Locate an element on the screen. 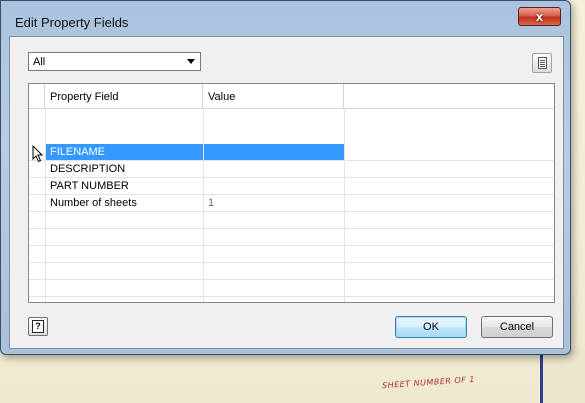 Image resolution: width=585 pixels, height=403 pixels. column-header-property-field: Property Field is located at coordinates (124, 96).